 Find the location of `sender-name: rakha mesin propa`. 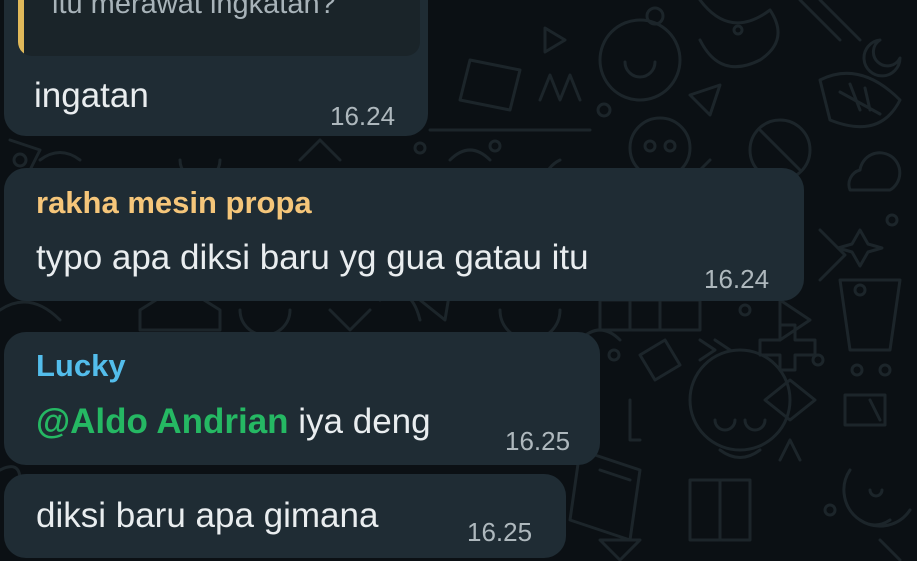

sender-name: rakha mesin propa is located at coordinates (174, 203).